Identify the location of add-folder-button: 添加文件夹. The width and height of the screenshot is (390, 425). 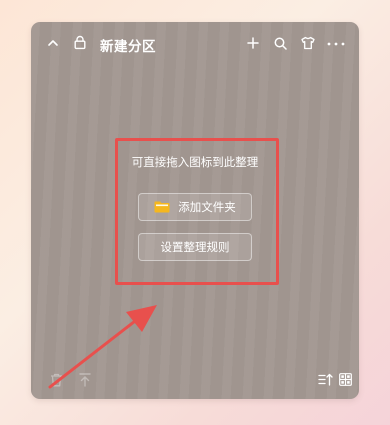
(195, 207).